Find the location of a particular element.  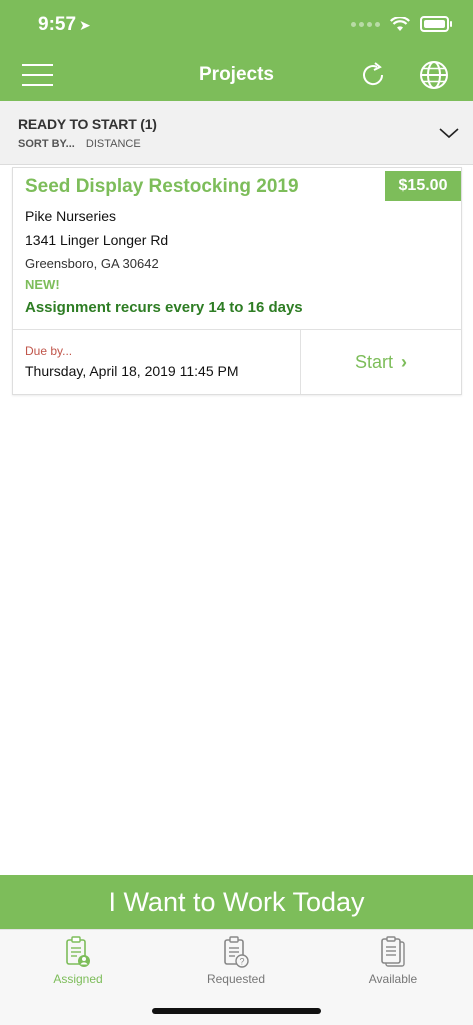

home-indicator is located at coordinates (236, 1011).